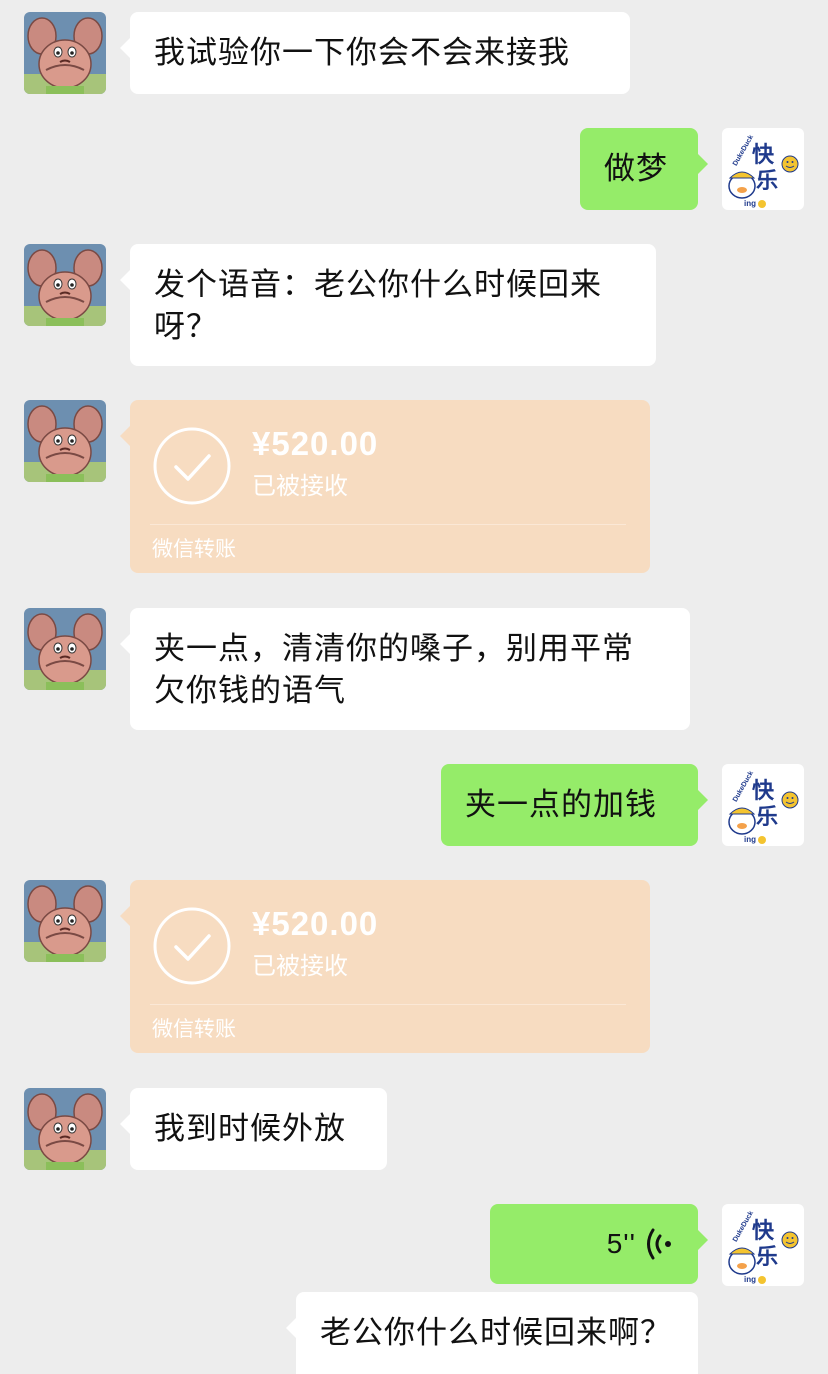  Describe the element at coordinates (362, 53) in the screenshot. I see `message-text: 我试验你一下你会不会来接我` at that location.